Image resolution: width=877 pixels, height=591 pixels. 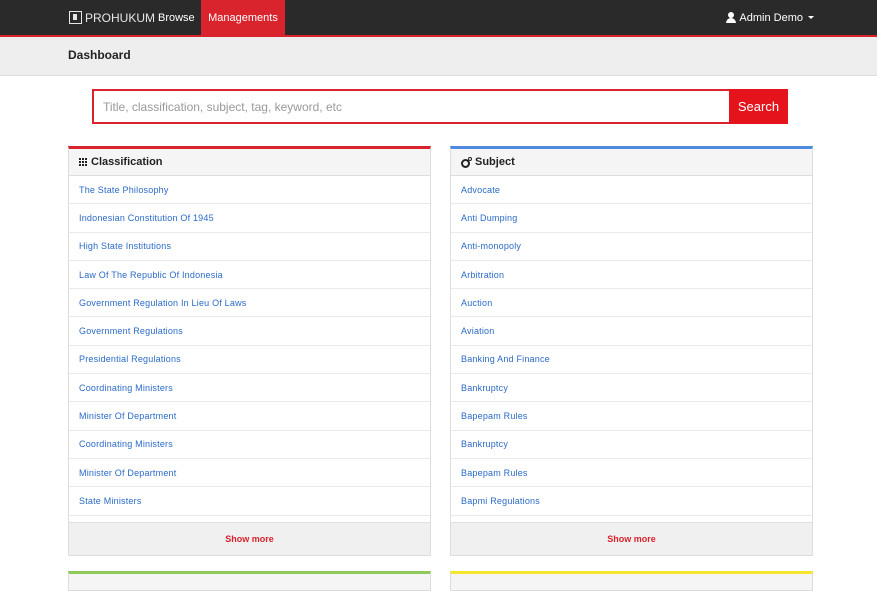 I want to click on classification-item: Presidential Regulations, so click(x=249, y=360).